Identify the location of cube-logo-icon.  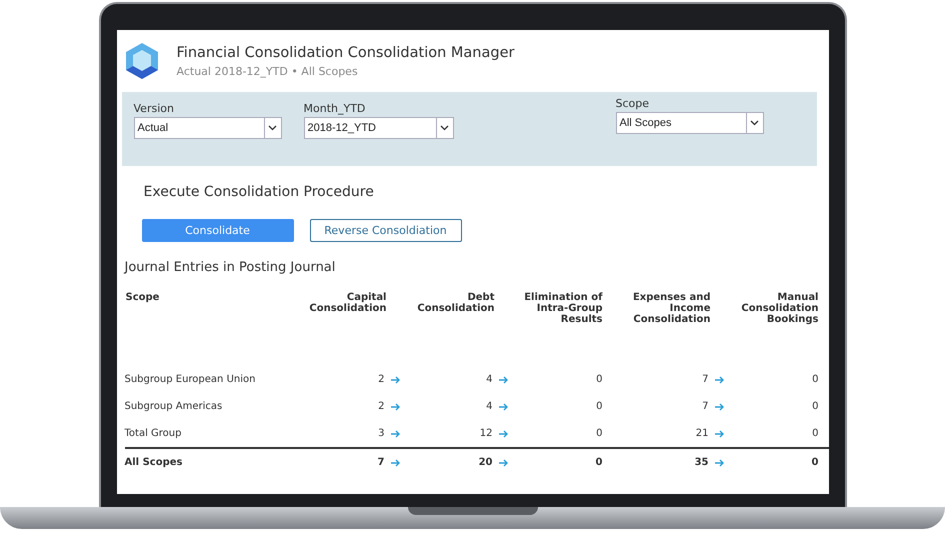
(141, 61).